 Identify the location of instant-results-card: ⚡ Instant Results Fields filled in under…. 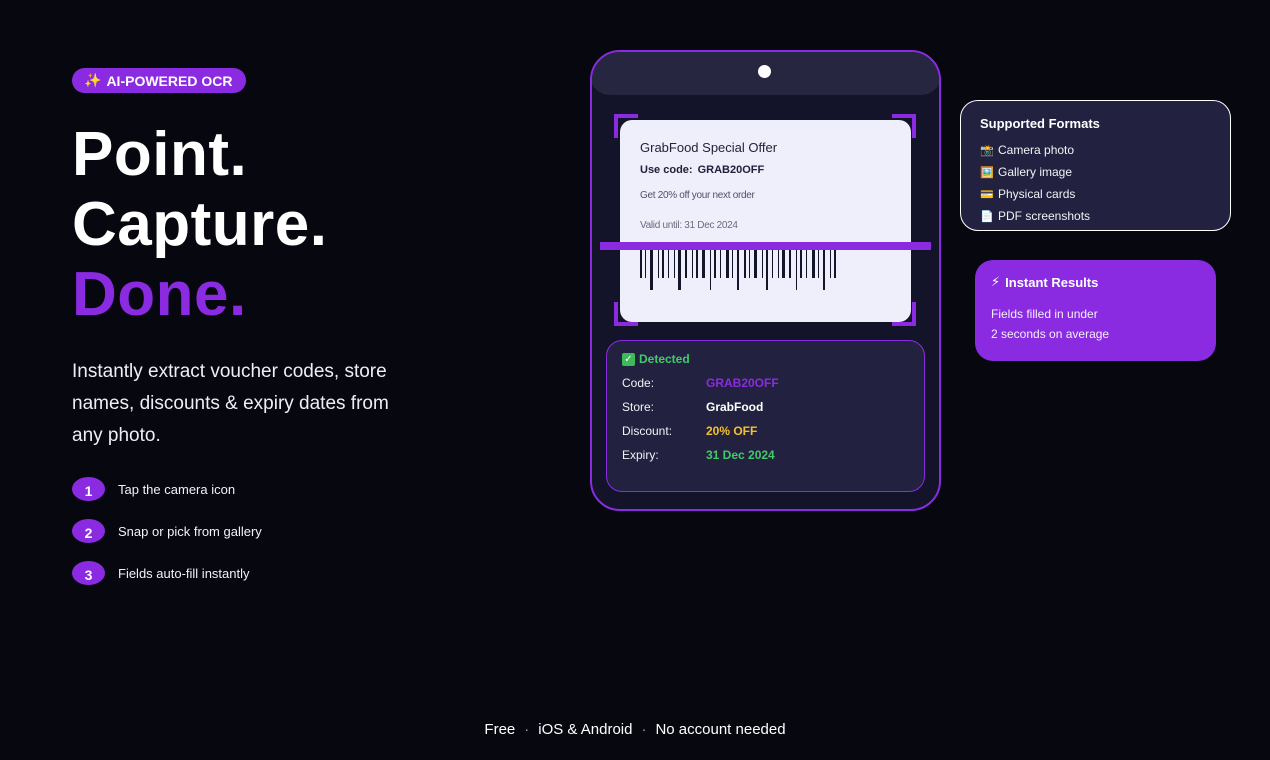
(1095, 310).